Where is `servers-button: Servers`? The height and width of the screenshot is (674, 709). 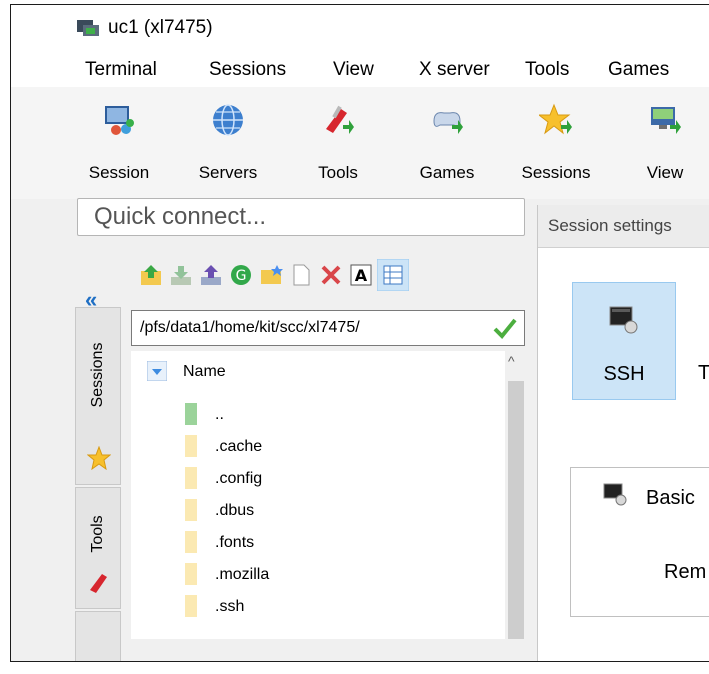 servers-button: Servers is located at coordinates (228, 143).